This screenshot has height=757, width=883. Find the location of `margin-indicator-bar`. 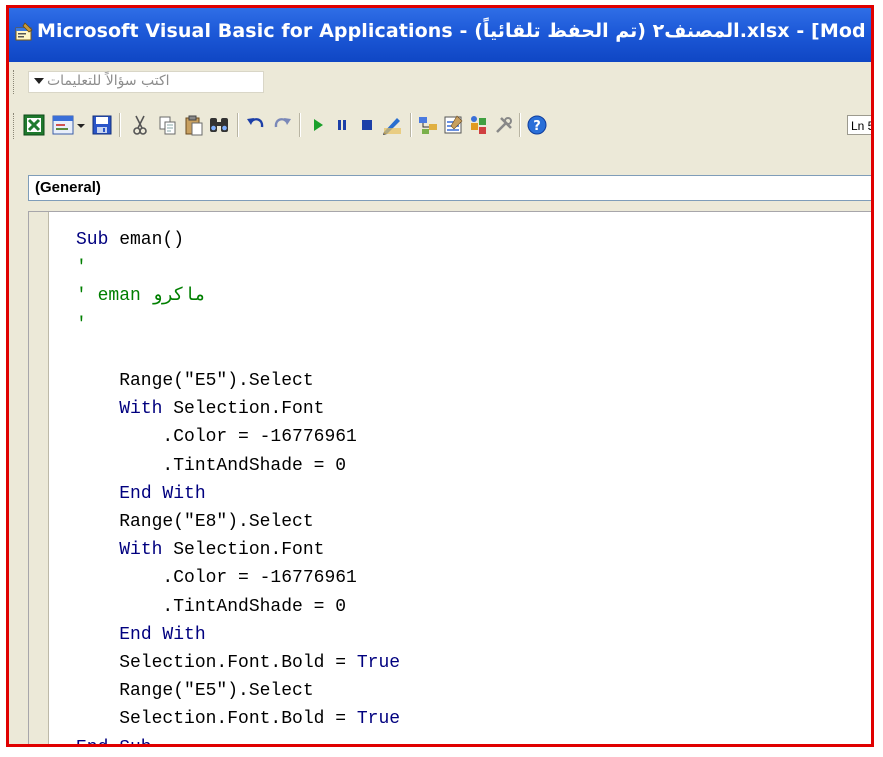

margin-indicator-bar is located at coordinates (39, 478).